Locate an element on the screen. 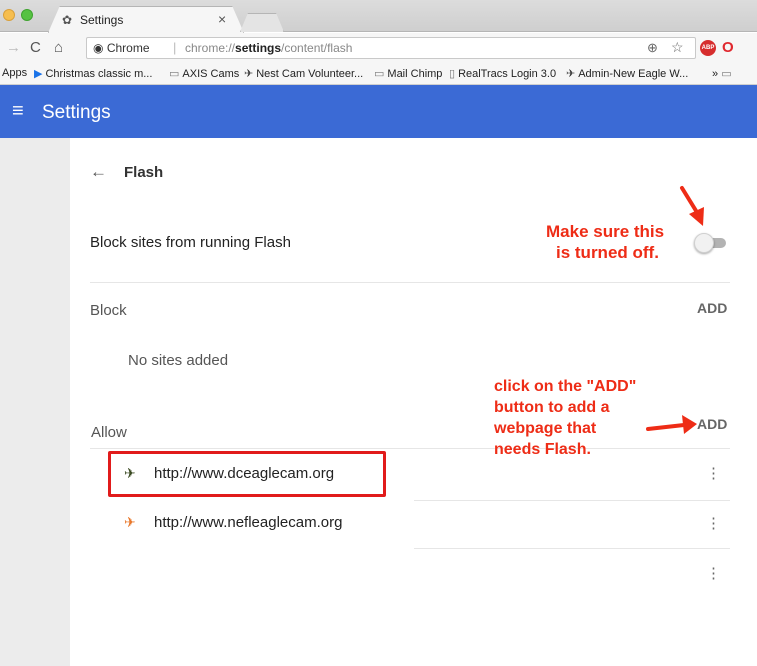 This screenshot has height=666, width=757. list-item: ✈ http://www.nefleaglecam.org is located at coordinates (233, 522).